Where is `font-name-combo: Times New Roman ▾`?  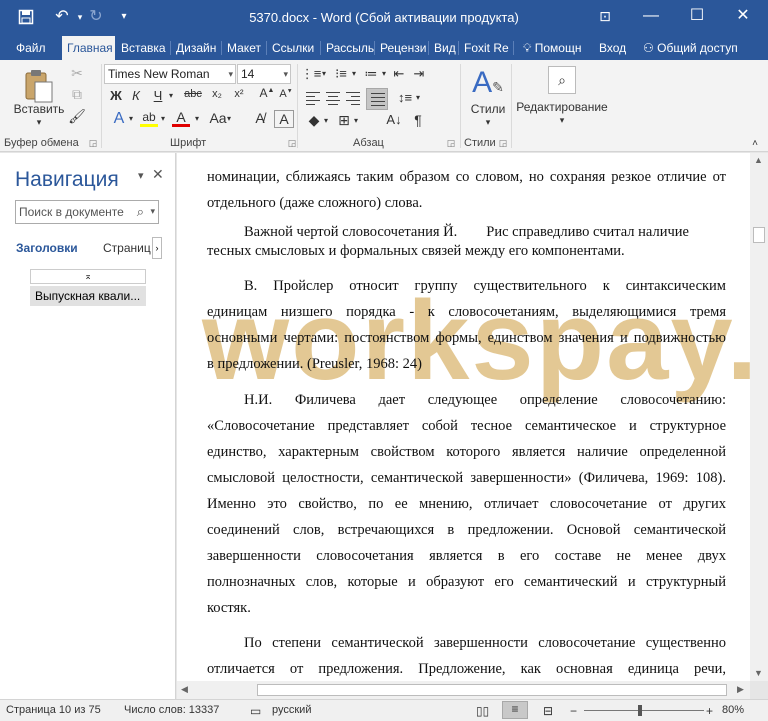
font-name-combo: Times New Roman ▾ is located at coordinates (170, 74).